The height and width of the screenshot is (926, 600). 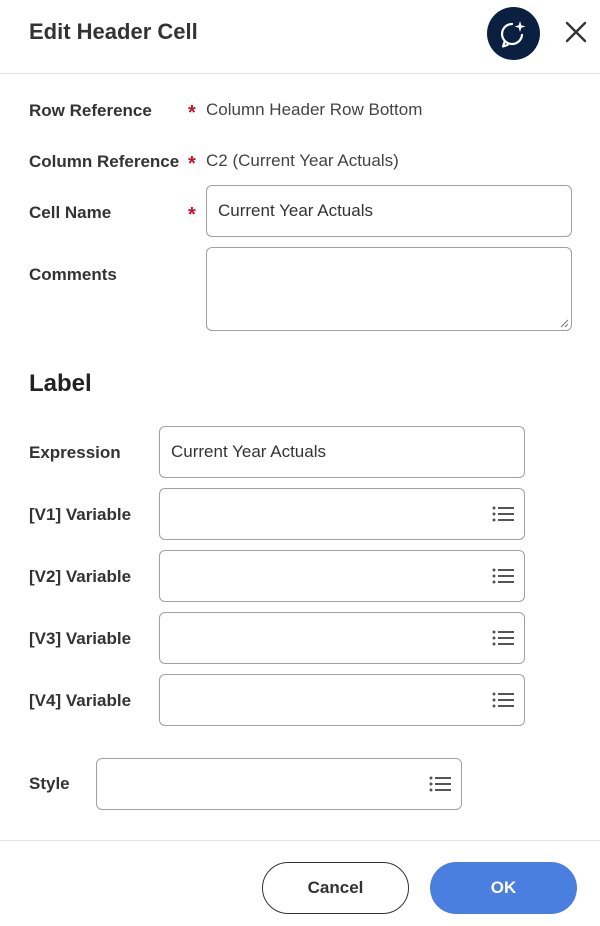 I want to click on v4-variable-label: [V4] Variable, so click(x=80, y=700).